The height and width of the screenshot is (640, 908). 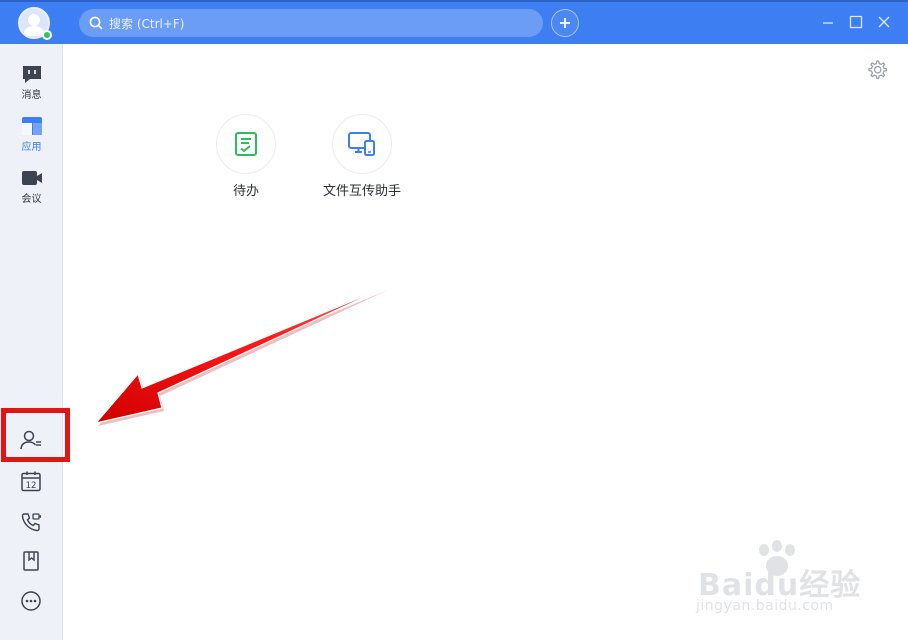 I want to click on todo-icon, so click(x=246, y=144).